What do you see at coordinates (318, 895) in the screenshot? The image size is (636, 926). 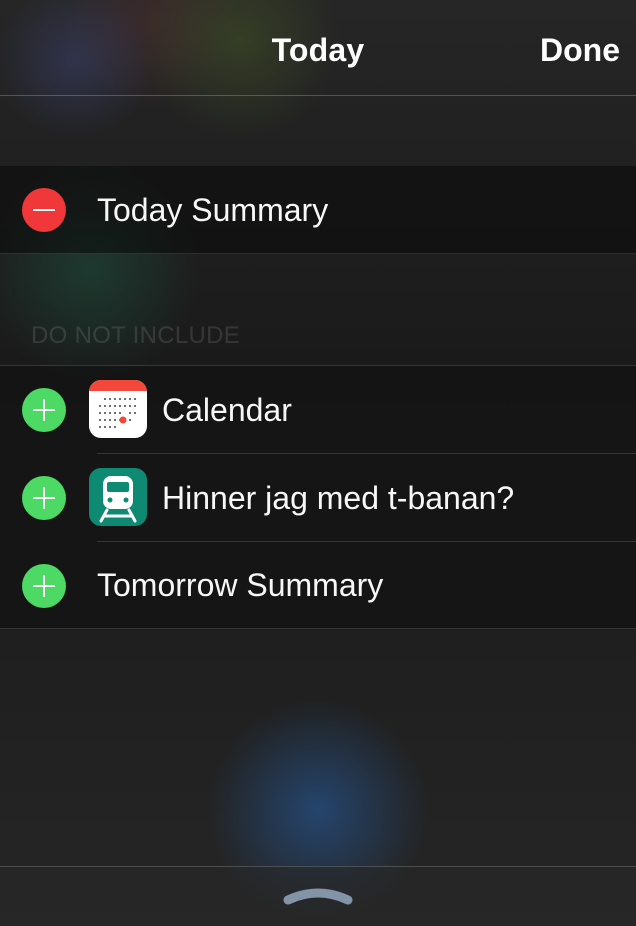 I see `chevron-up-icon` at bounding box center [318, 895].